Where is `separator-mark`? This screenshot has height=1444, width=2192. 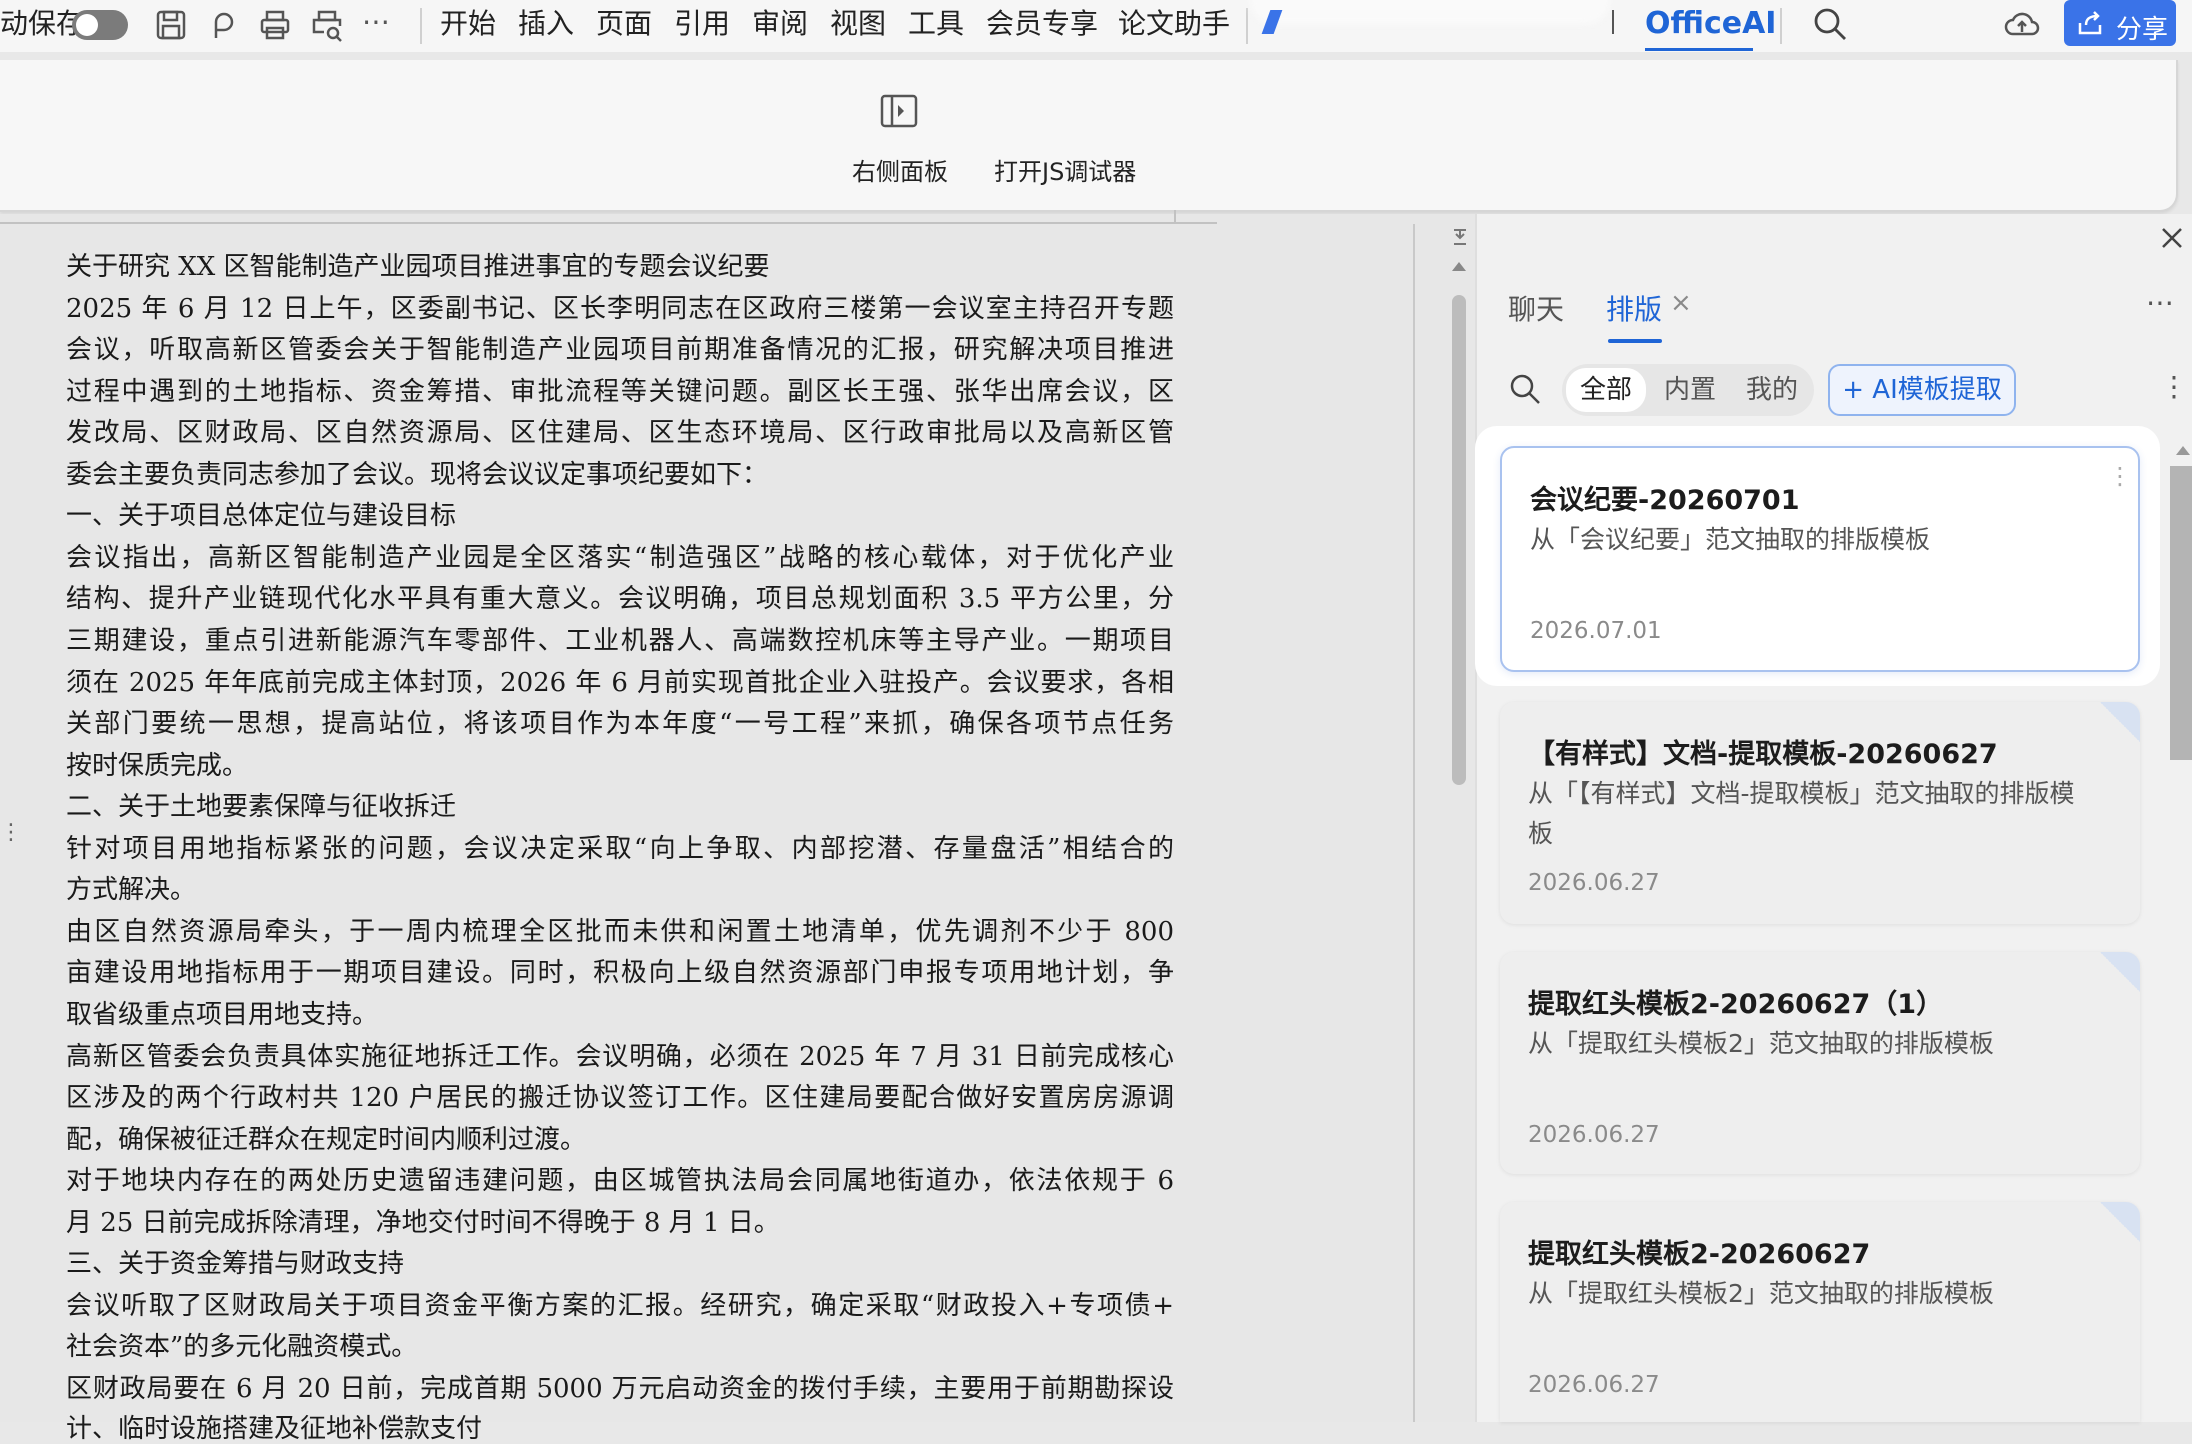 separator-mark is located at coordinates (1613, 22).